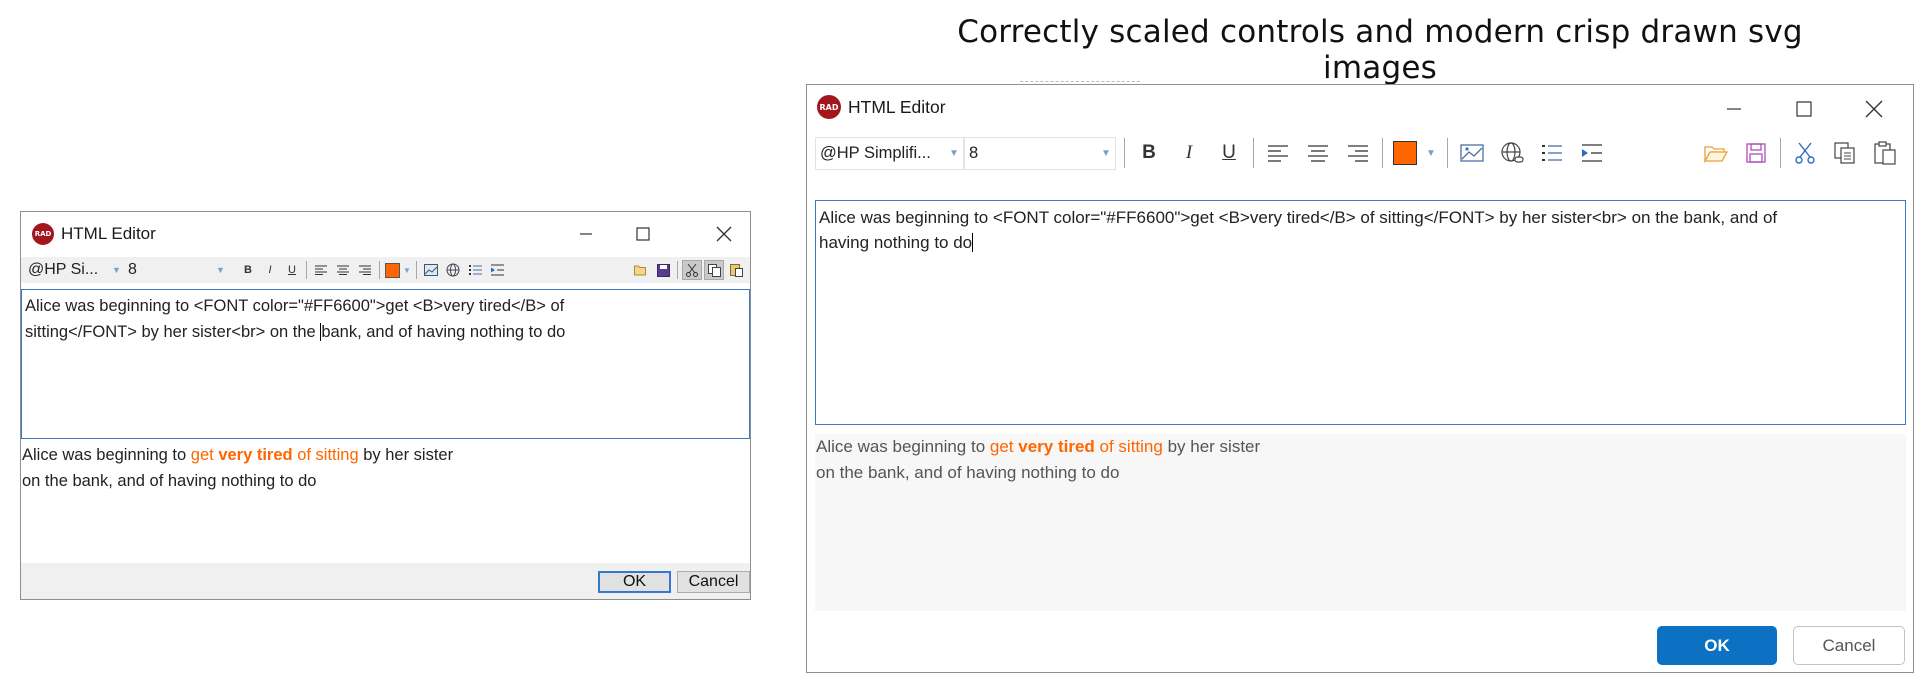 Image resolution: width=1929 pixels, height=689 pixels. What do you see at coordinates (896, 242) in the screenshot?
I see `editor-text: having nothing to do` at bounding box center [896, 242].